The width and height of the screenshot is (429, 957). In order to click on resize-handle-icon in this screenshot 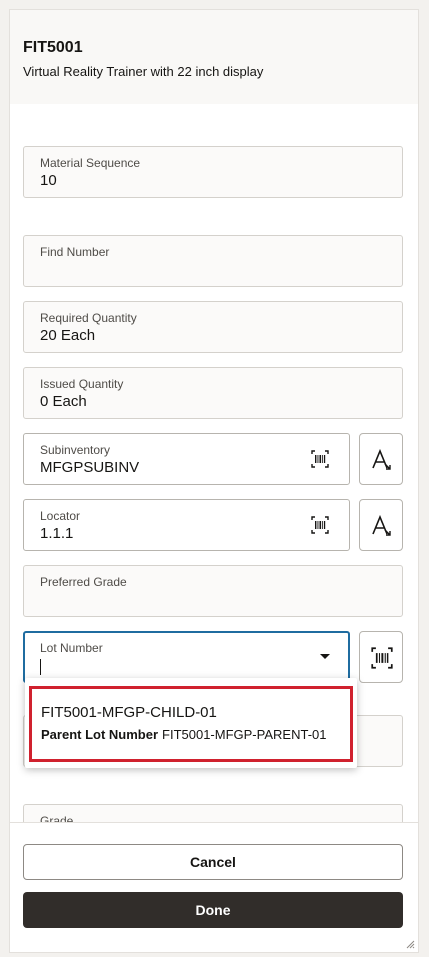, I will do `click(410, 944)`.